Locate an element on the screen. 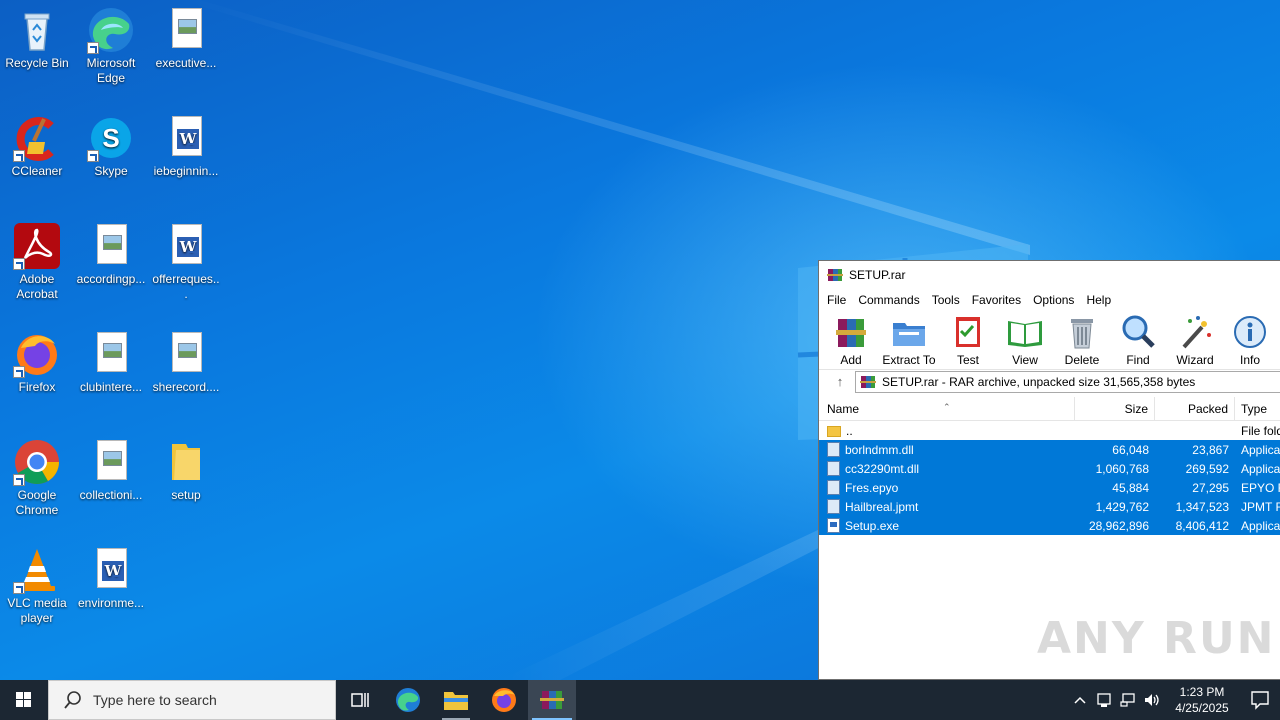  volume-button is located at coordinates (1152, 700).